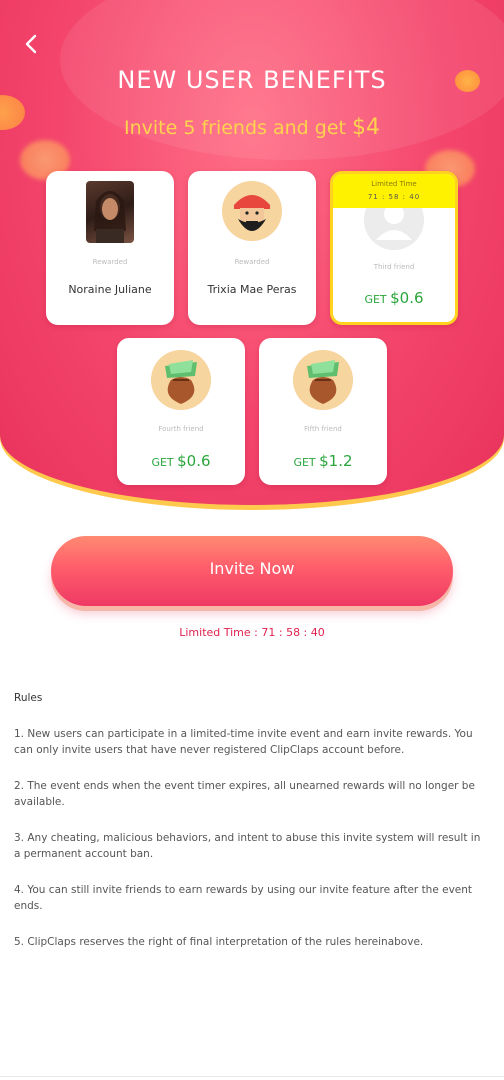  I want to click on friend-status: Fourth friend, so click(181, 429).